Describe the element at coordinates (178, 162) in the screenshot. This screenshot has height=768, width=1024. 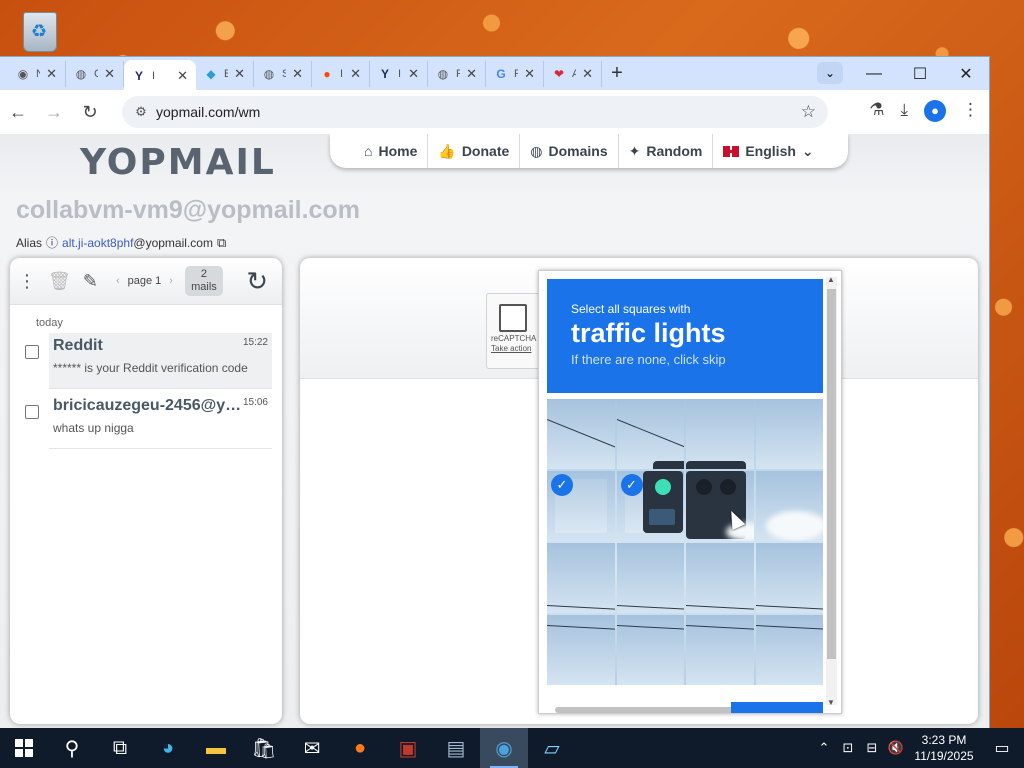
I see `yopmail-logo: YOPMAIL` at that location.